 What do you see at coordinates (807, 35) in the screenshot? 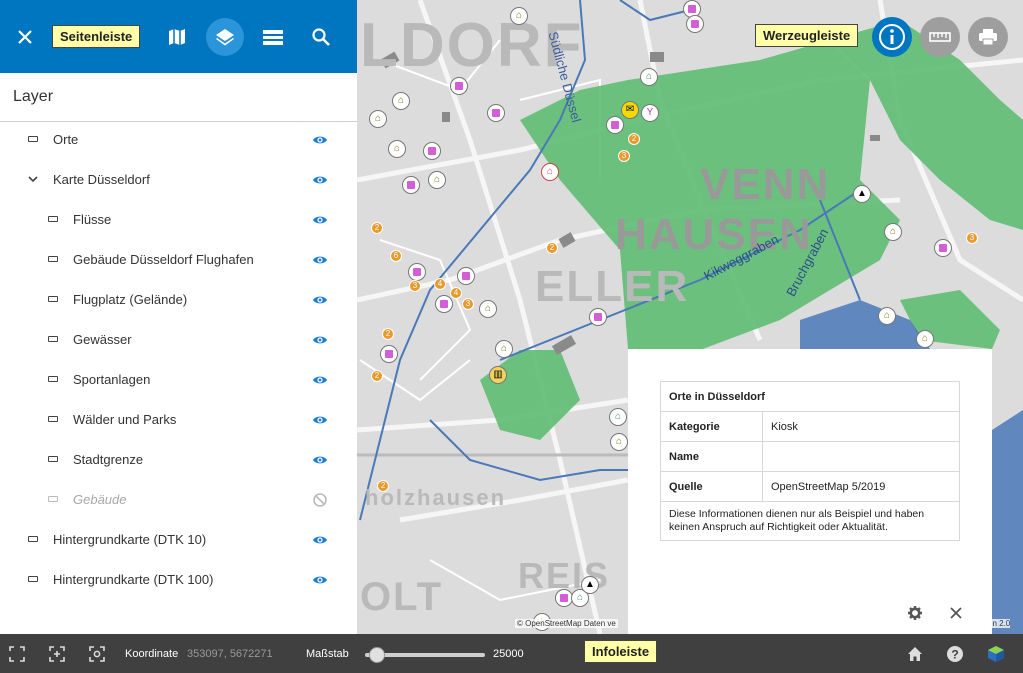
I see `tools-tooltip: Werzeugleiste` at bounding box center [807, 35].